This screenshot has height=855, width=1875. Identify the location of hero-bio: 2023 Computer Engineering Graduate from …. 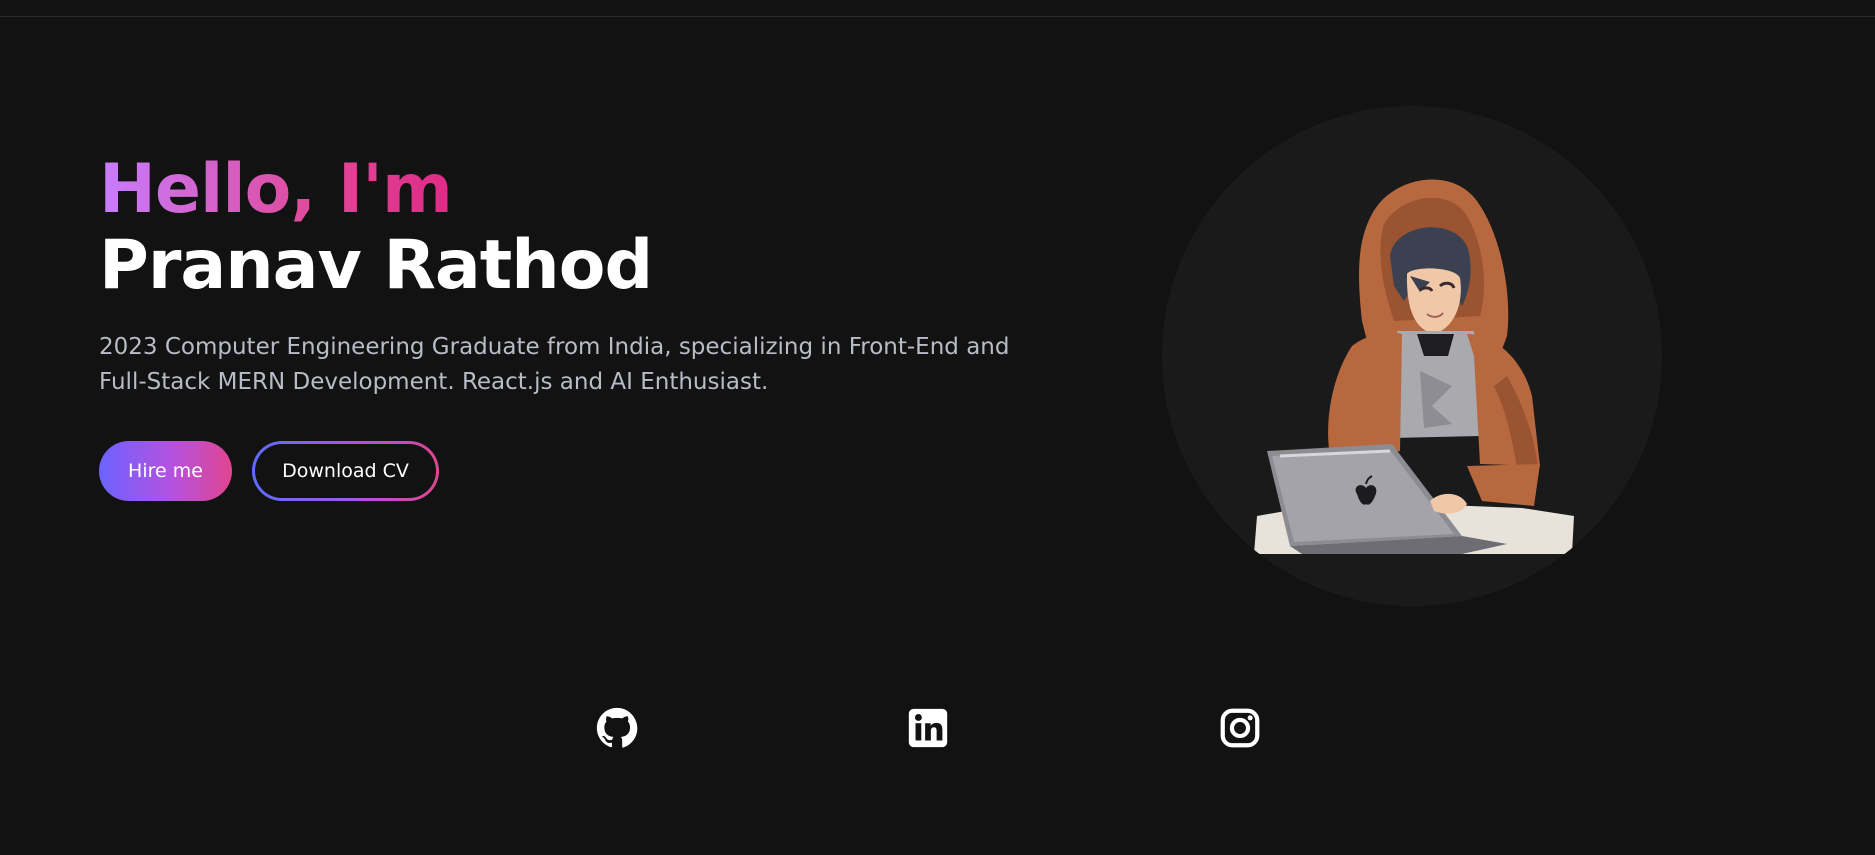
(554, 364).